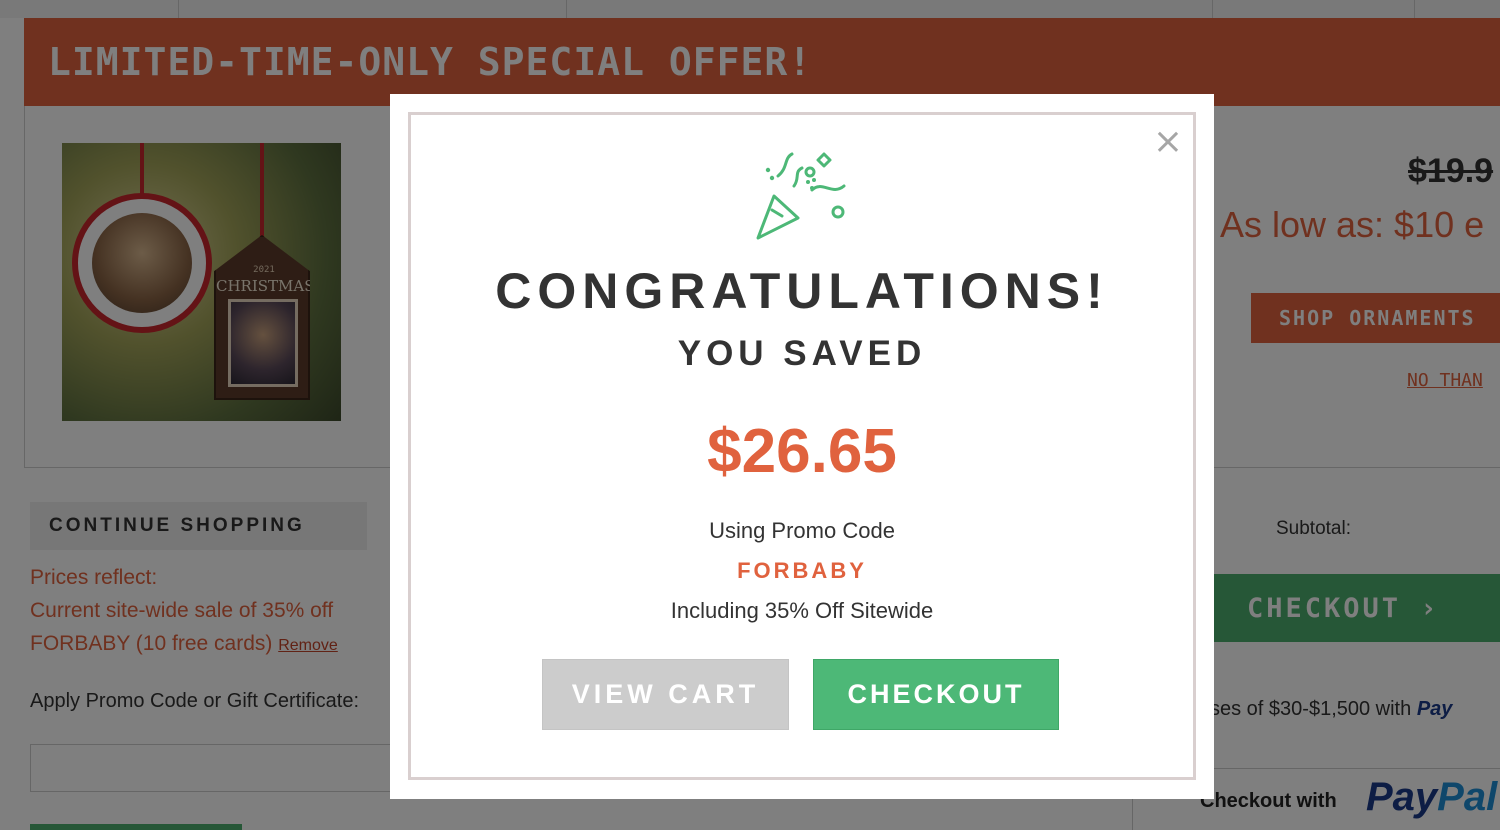 The height and width of the screenshot is (830, 1500). I want to click on discount-description: Including 35% Off Sitewide, so click(802, 610).